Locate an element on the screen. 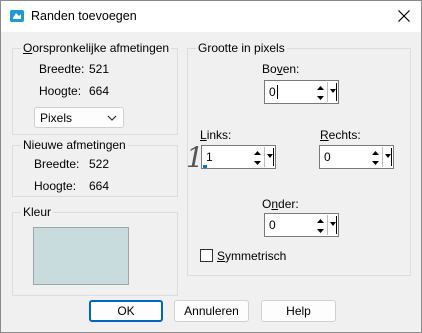  left-dropdown-button is located at coordinates (269, 157).